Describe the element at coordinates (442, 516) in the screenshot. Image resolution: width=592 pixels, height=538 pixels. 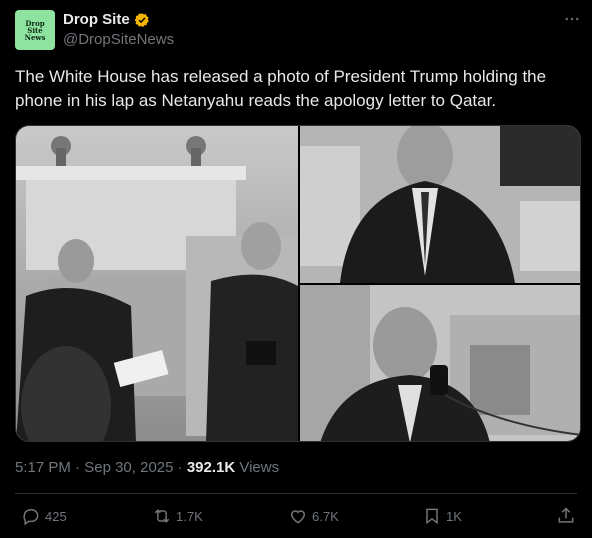
I see `bookmark-button: 1K` at that location.